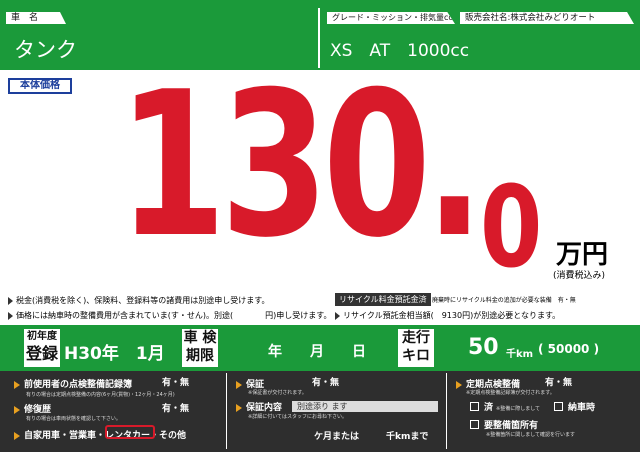 This screenshot has width=640, height=452. Describe the element at coordinates (365, 406) in the screenshot. I see `warranty-content-value: 別途添り ます` at that location.